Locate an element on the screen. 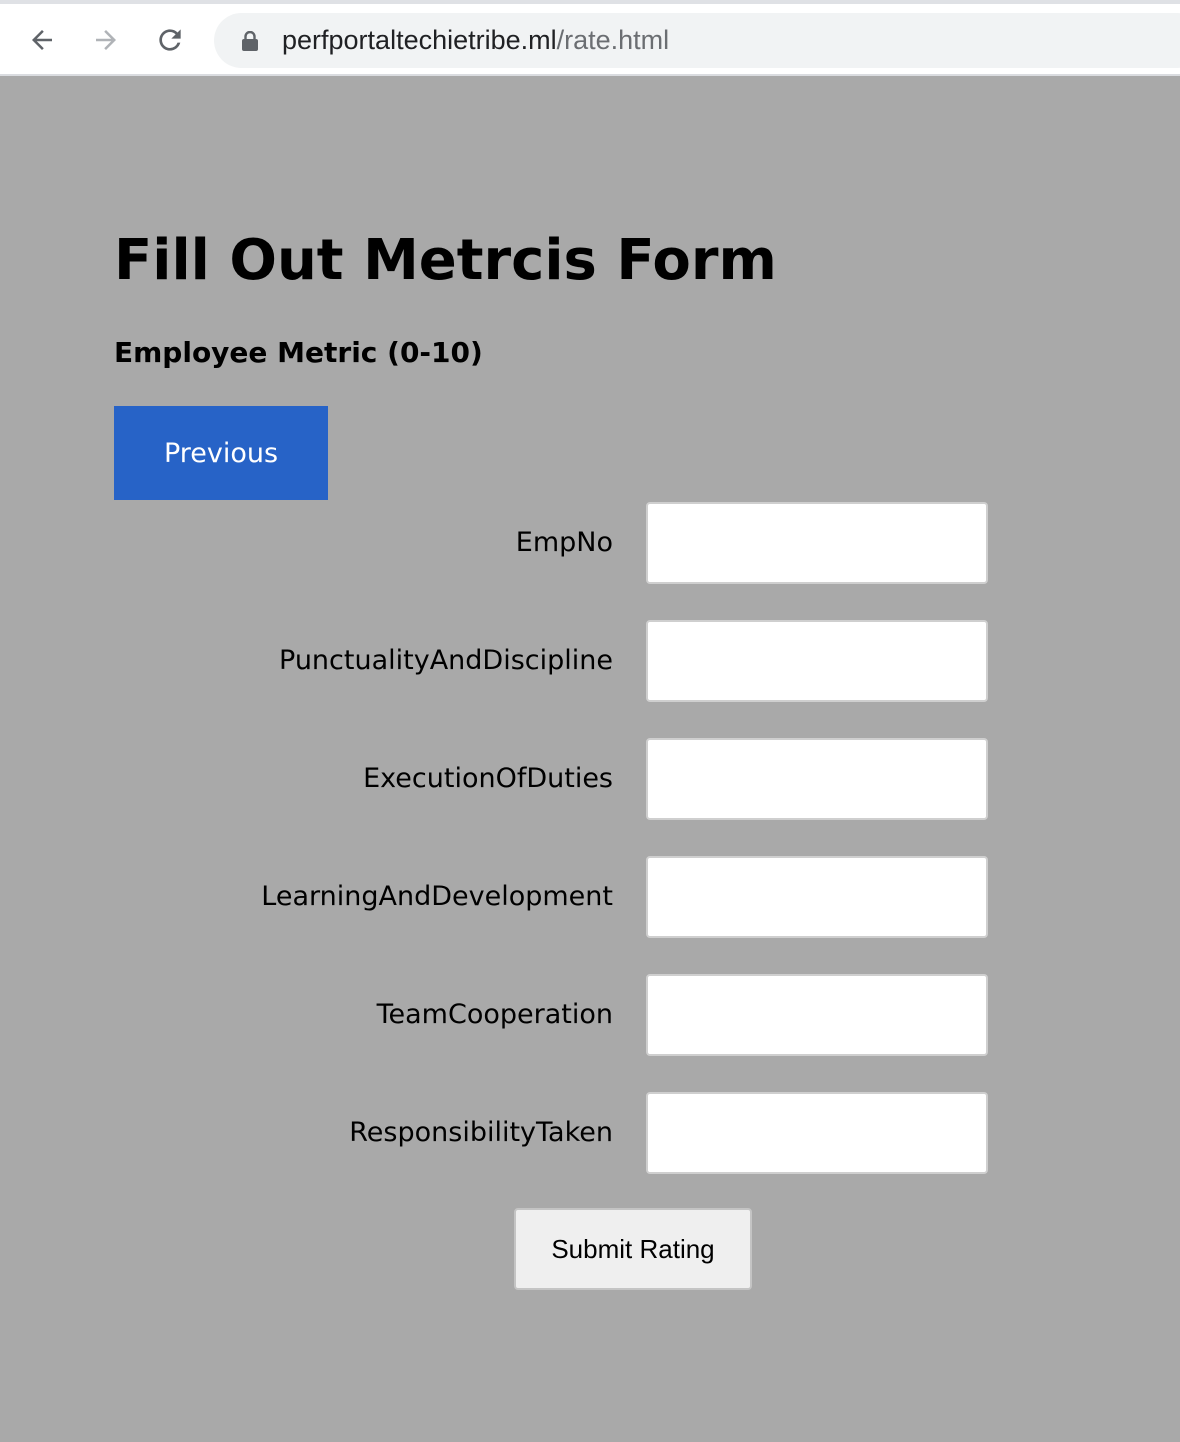  previous-button: Previous is located at coordinates (221, 453).